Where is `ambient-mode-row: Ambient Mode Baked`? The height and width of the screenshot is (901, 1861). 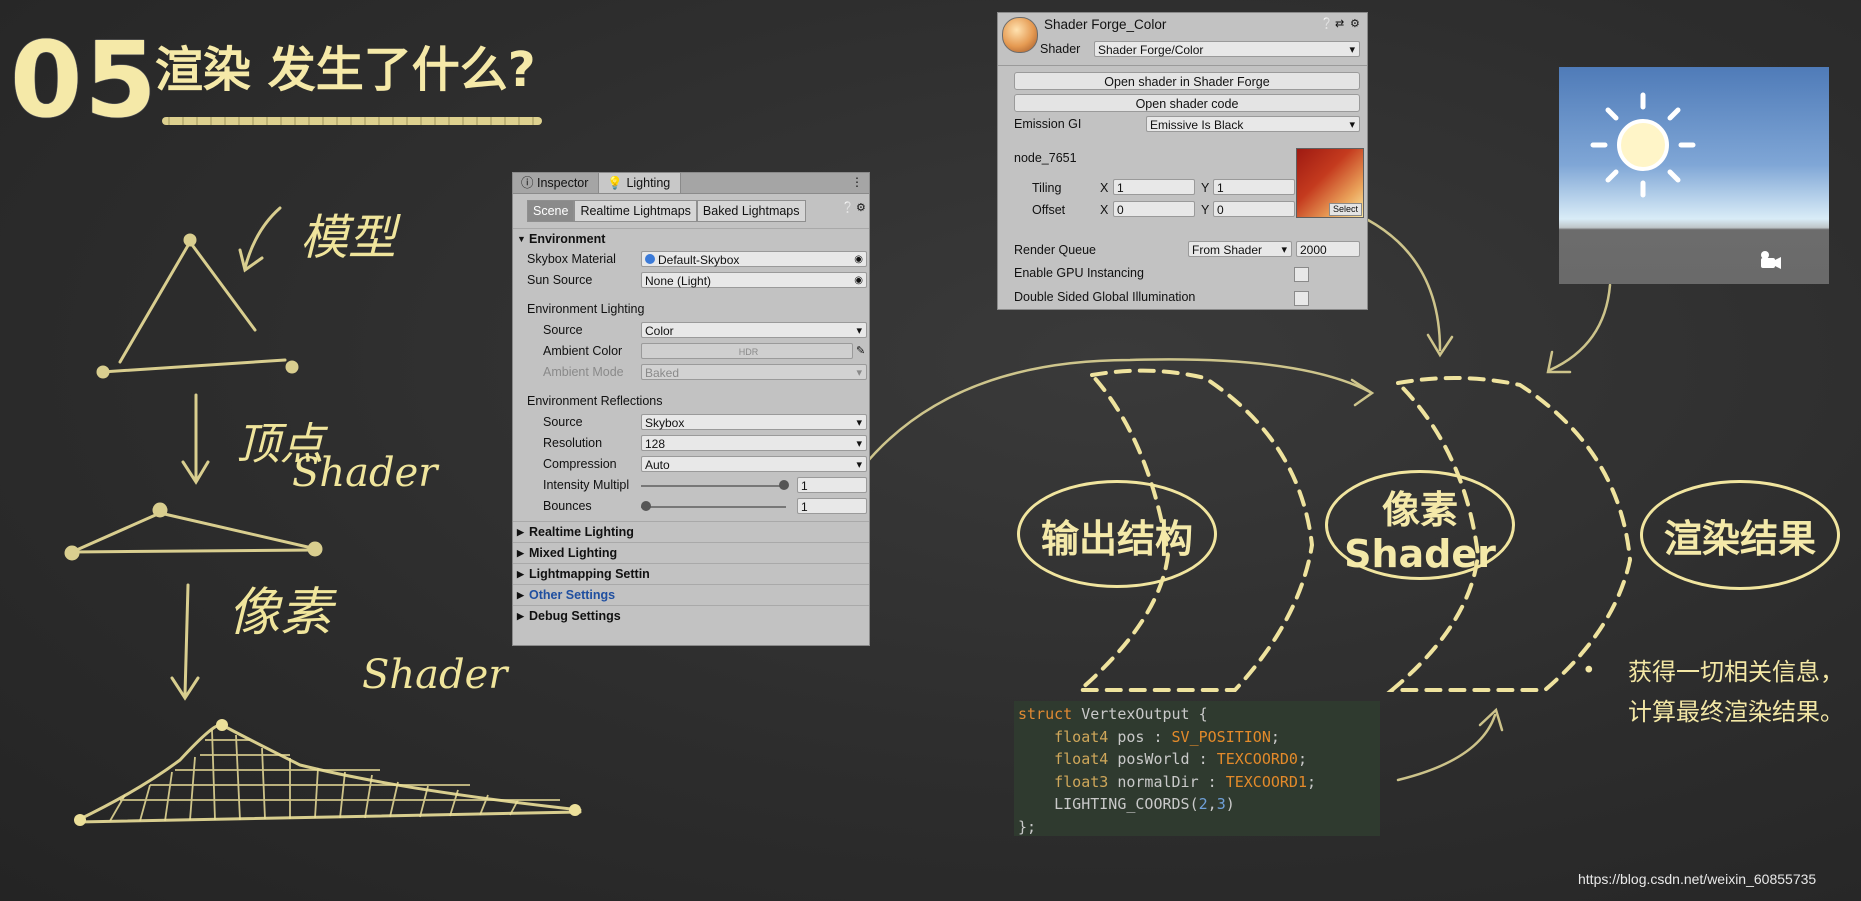
ambient-mode-row: Ambient Mode Baked is located at coordinates (691, 372).